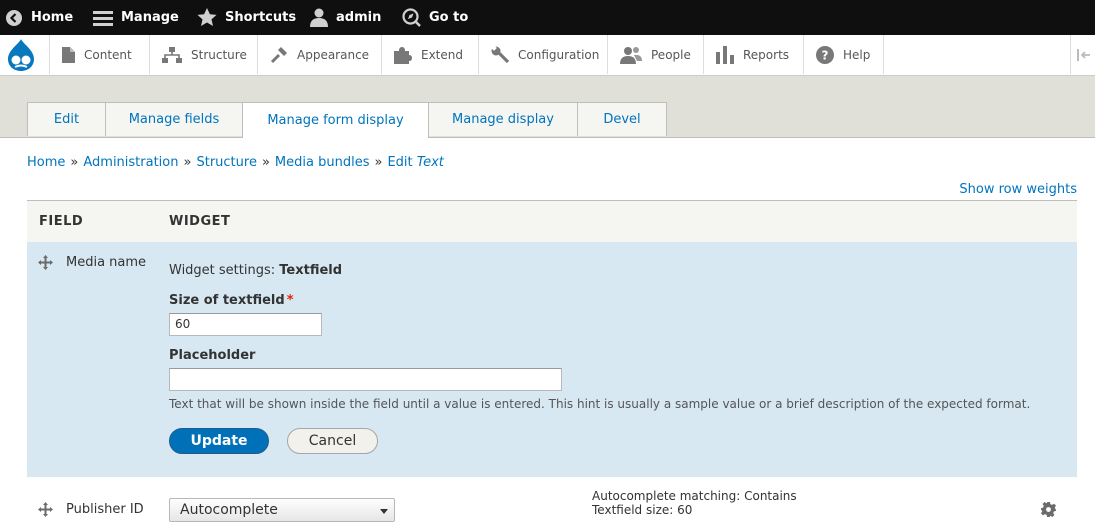 The width and height of the screenshot is (1095, 522). I want to click on placeholder-input, so click(365, 379).